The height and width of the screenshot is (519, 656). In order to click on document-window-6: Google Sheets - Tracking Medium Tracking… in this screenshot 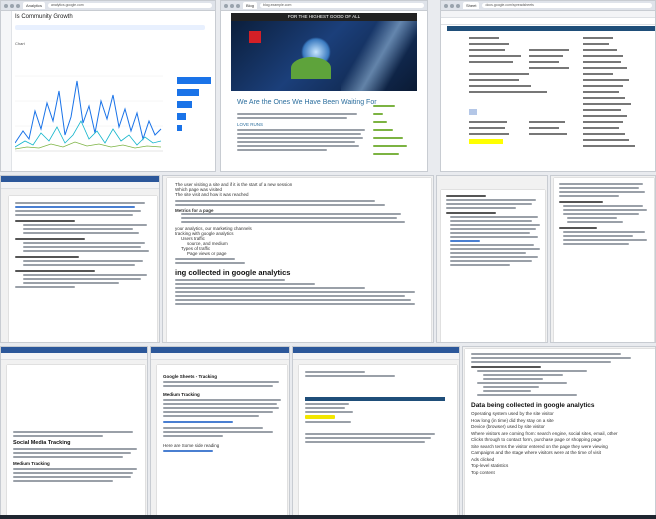, I will do `click(220, 432)`.